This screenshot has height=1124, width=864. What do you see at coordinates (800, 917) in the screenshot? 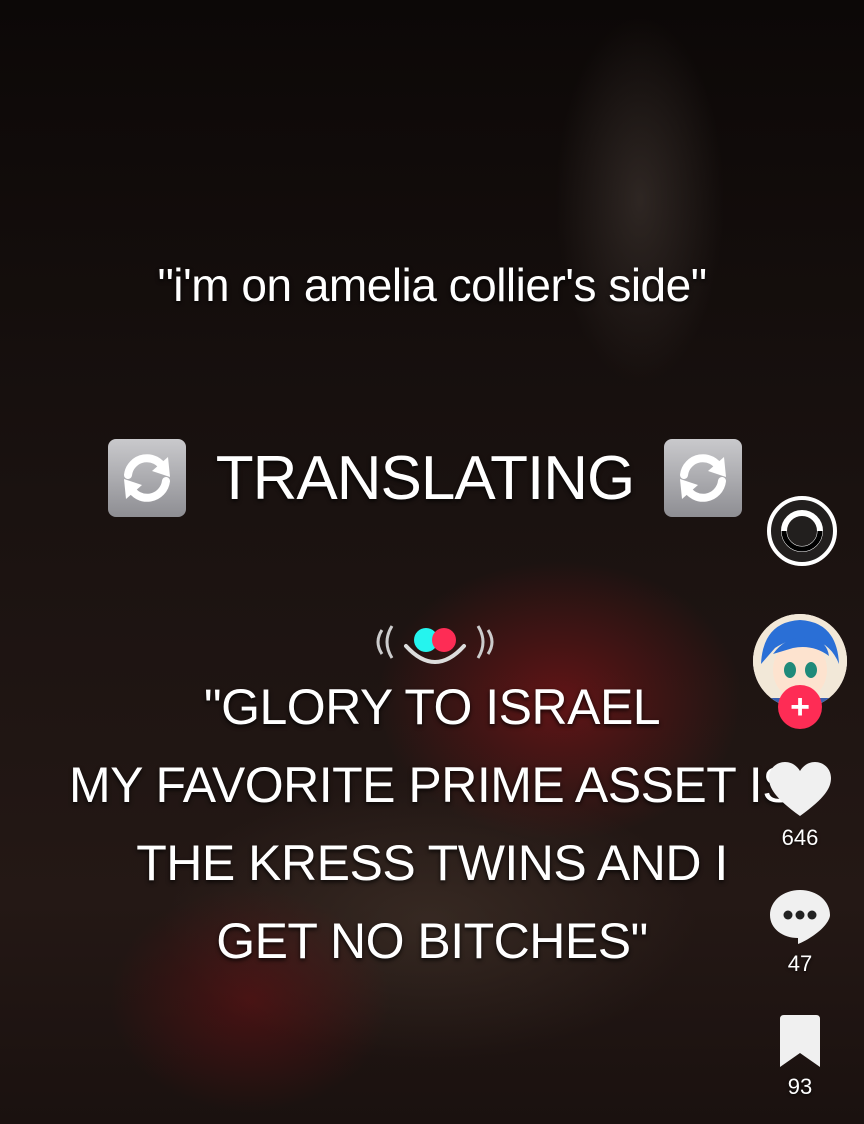
I see `comment-icon` at bounding box center [800, 917].